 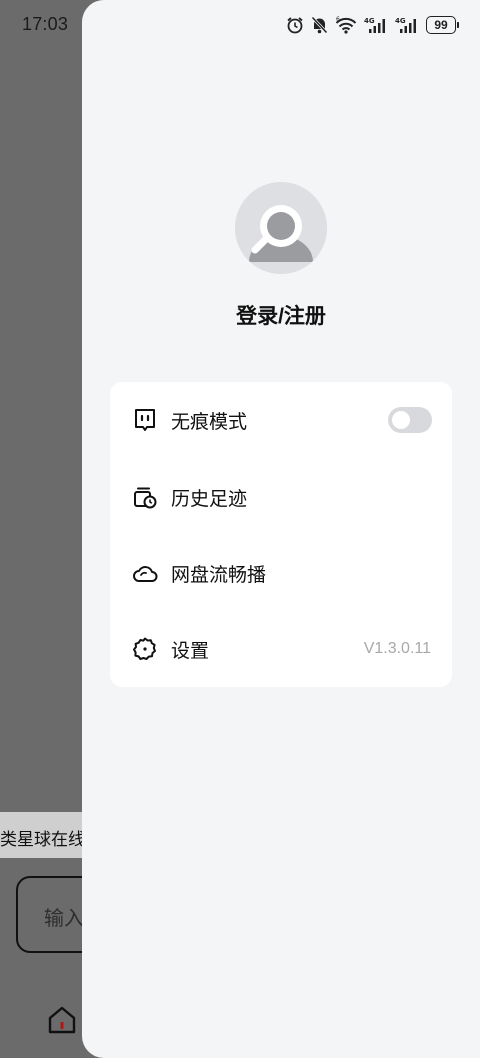 What do you see at coordinates (62, 1020) in the screenshot?
I see `home-icon` at bounding box center [62, 1020].